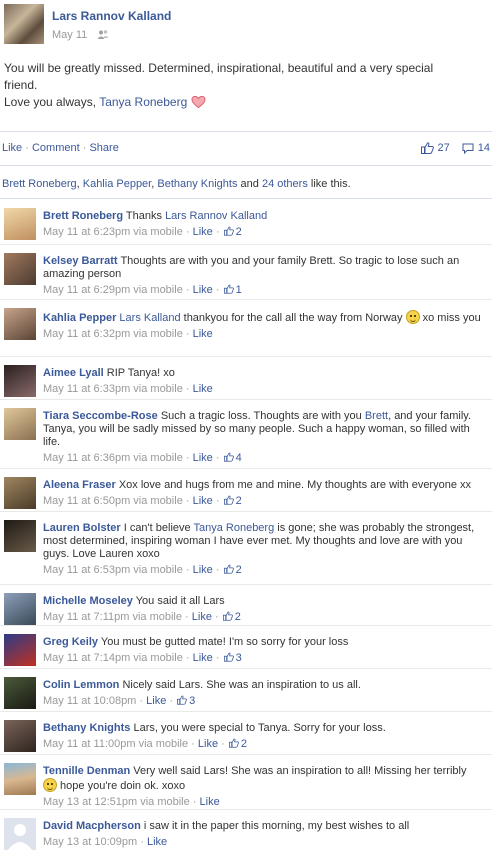  What do you see at coordinates (79, 485) in the screenshot?
I see `commenter-name: Aleena Fraser` at bounding box center [79, 485].